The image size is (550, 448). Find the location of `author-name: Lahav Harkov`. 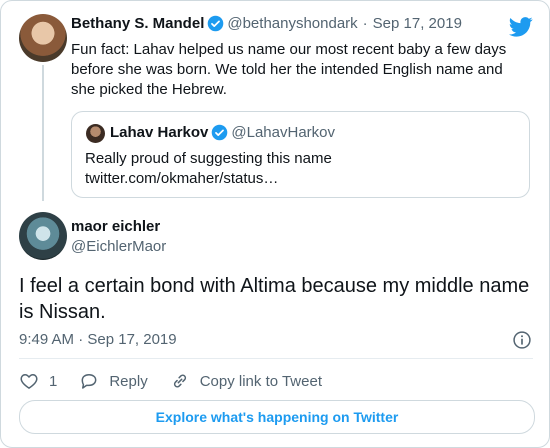

author-name: Lahav Harkov is located at coordinates (159, 132).